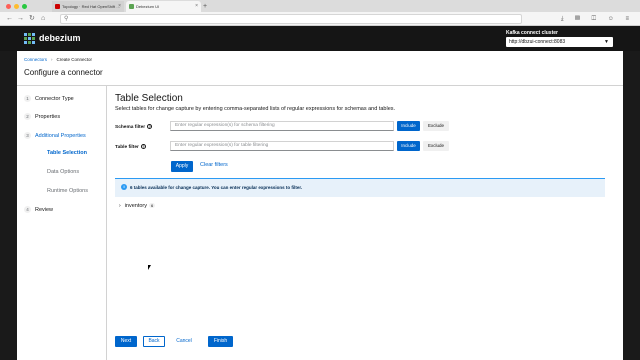  Describe the element at coordinates (124, 187) in the screenshot. I see `info-icon: i` at that location.